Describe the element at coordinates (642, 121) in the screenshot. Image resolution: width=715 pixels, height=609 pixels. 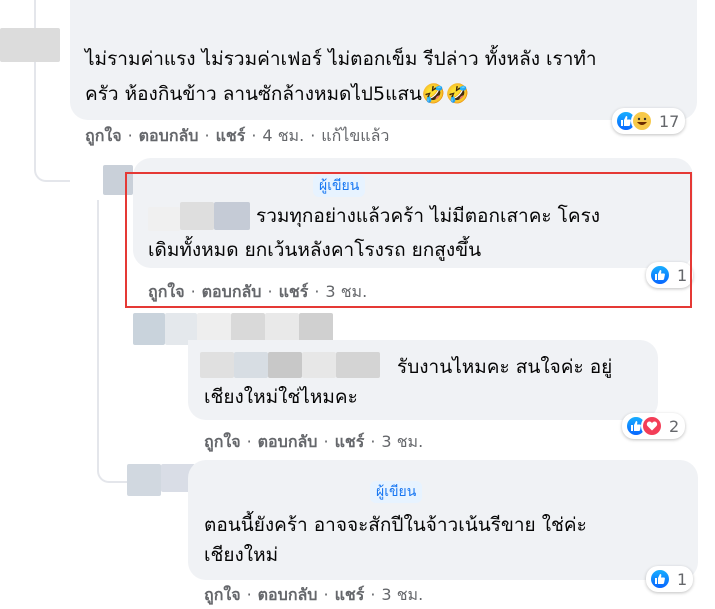
I see `haha-icon` at that location.